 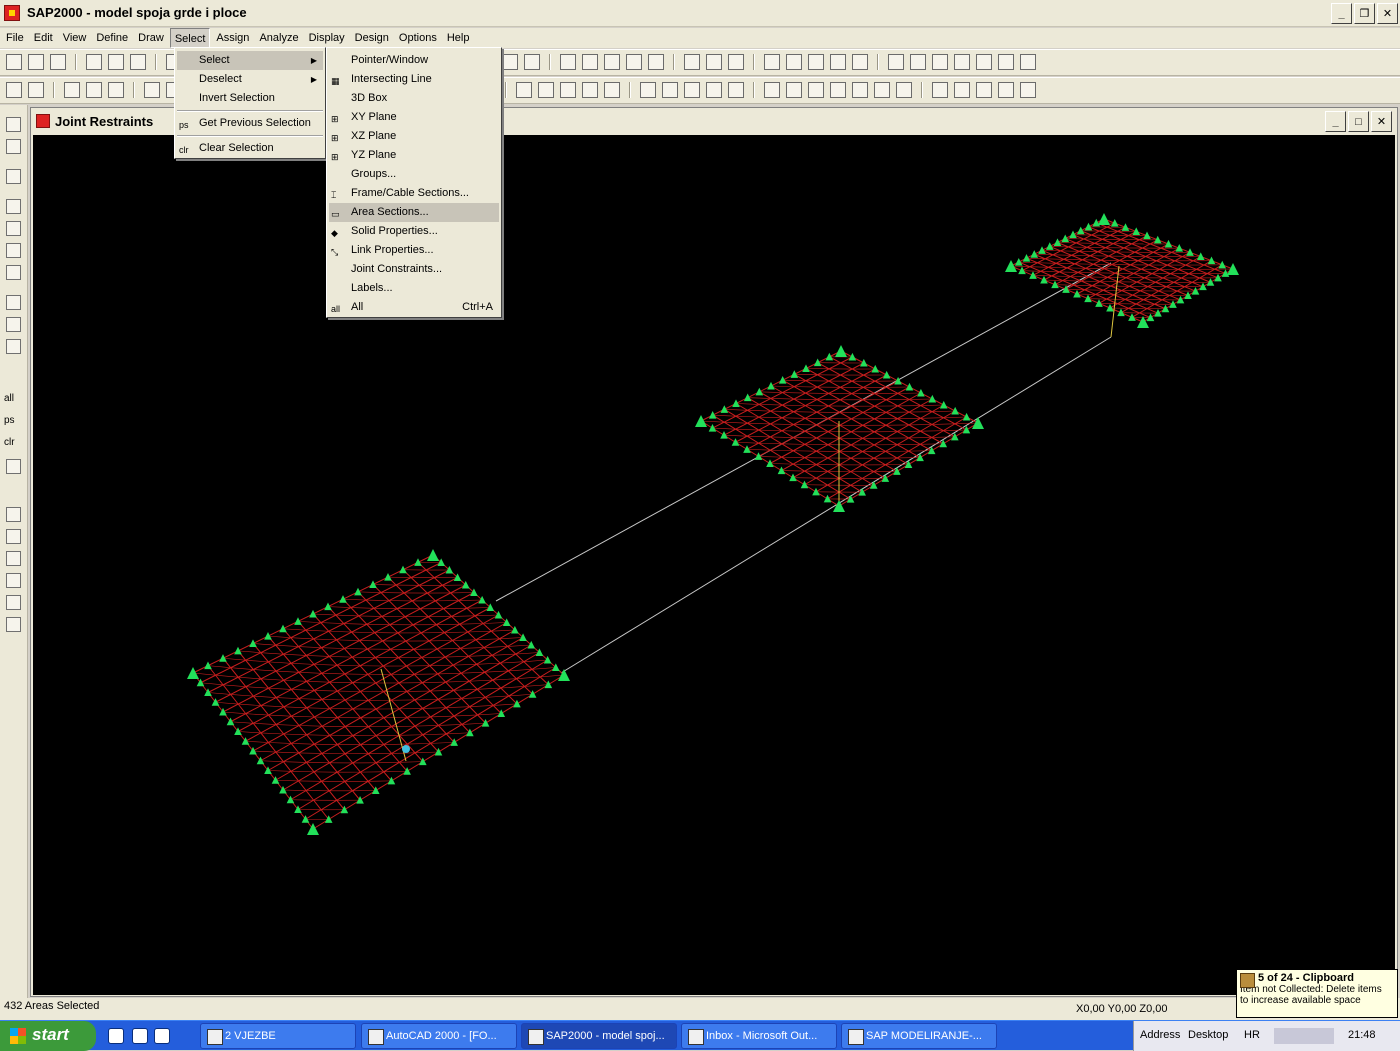 I want to click on menu-analyze: Analyze, so click(x=278, y=38).